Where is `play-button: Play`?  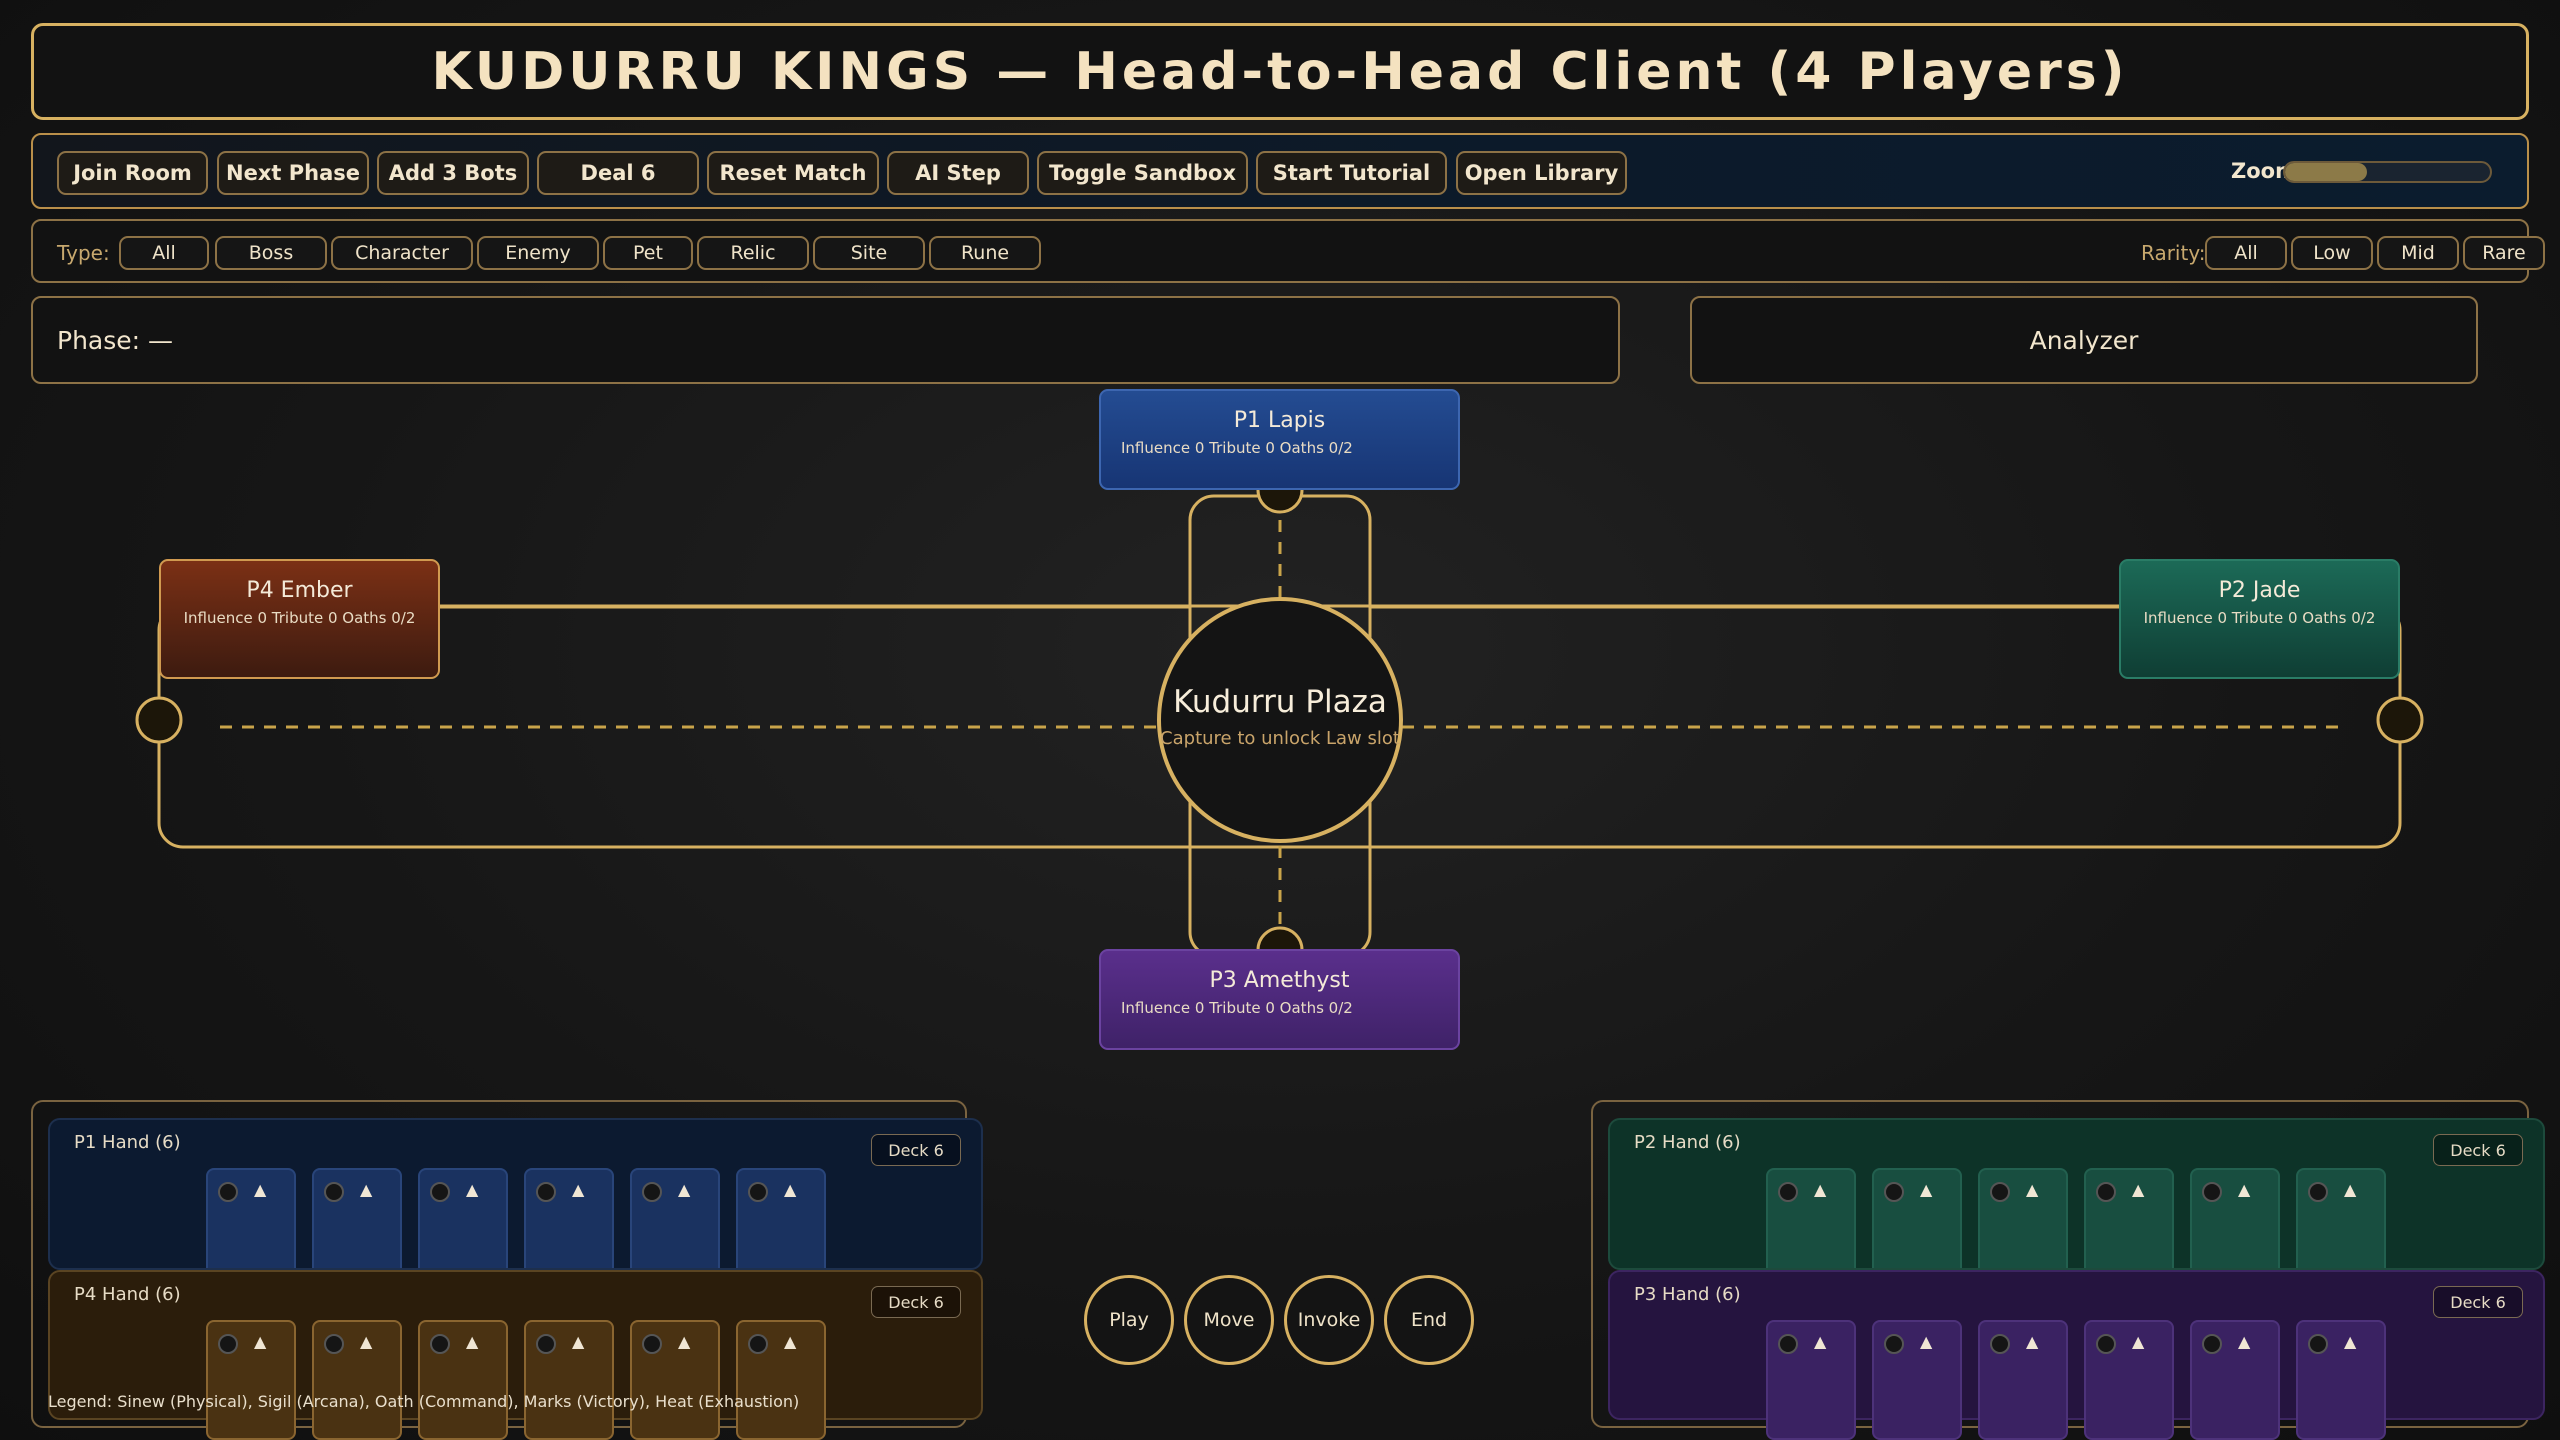
play-button: Play is located at coordinates (1129, 1320).